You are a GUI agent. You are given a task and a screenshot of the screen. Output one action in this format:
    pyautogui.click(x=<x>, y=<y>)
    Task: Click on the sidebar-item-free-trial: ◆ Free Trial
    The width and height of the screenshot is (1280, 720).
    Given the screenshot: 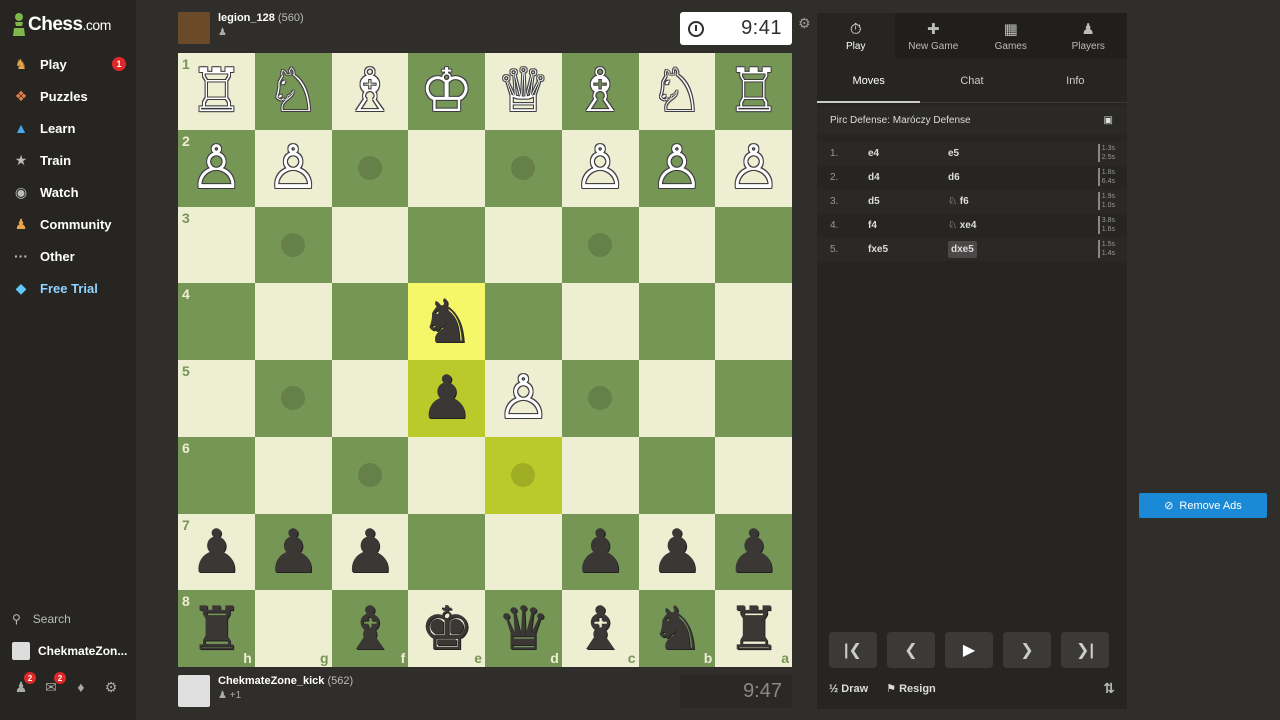 What is the action you would take?
    pyautogui.click(x=71, y=288)
    